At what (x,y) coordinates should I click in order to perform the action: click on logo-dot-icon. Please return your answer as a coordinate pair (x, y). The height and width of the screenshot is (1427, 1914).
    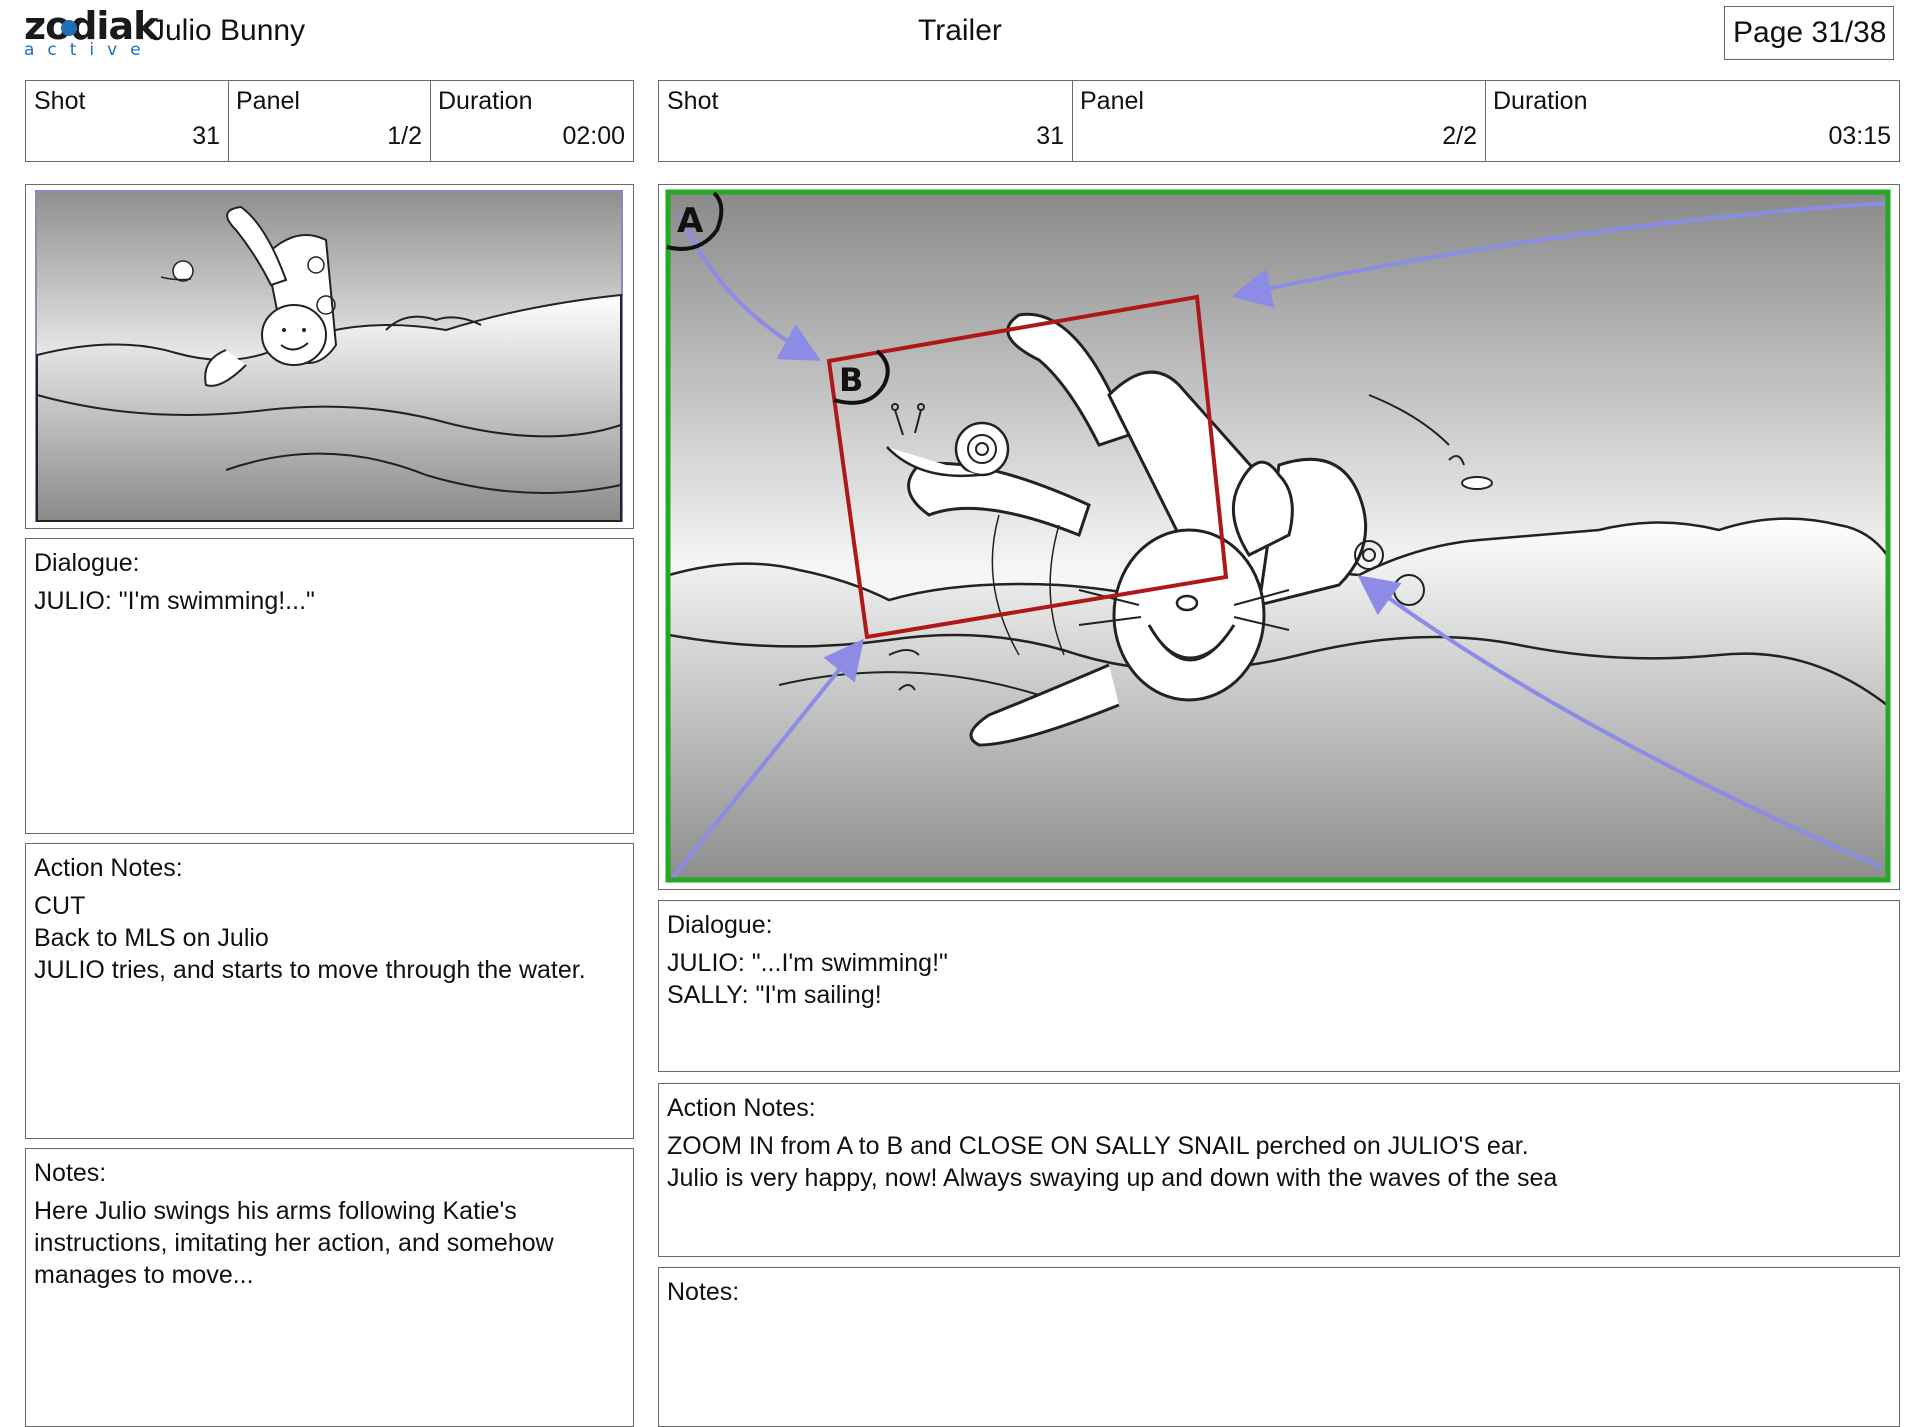
    Looking at the image, I should click on (69, 28).